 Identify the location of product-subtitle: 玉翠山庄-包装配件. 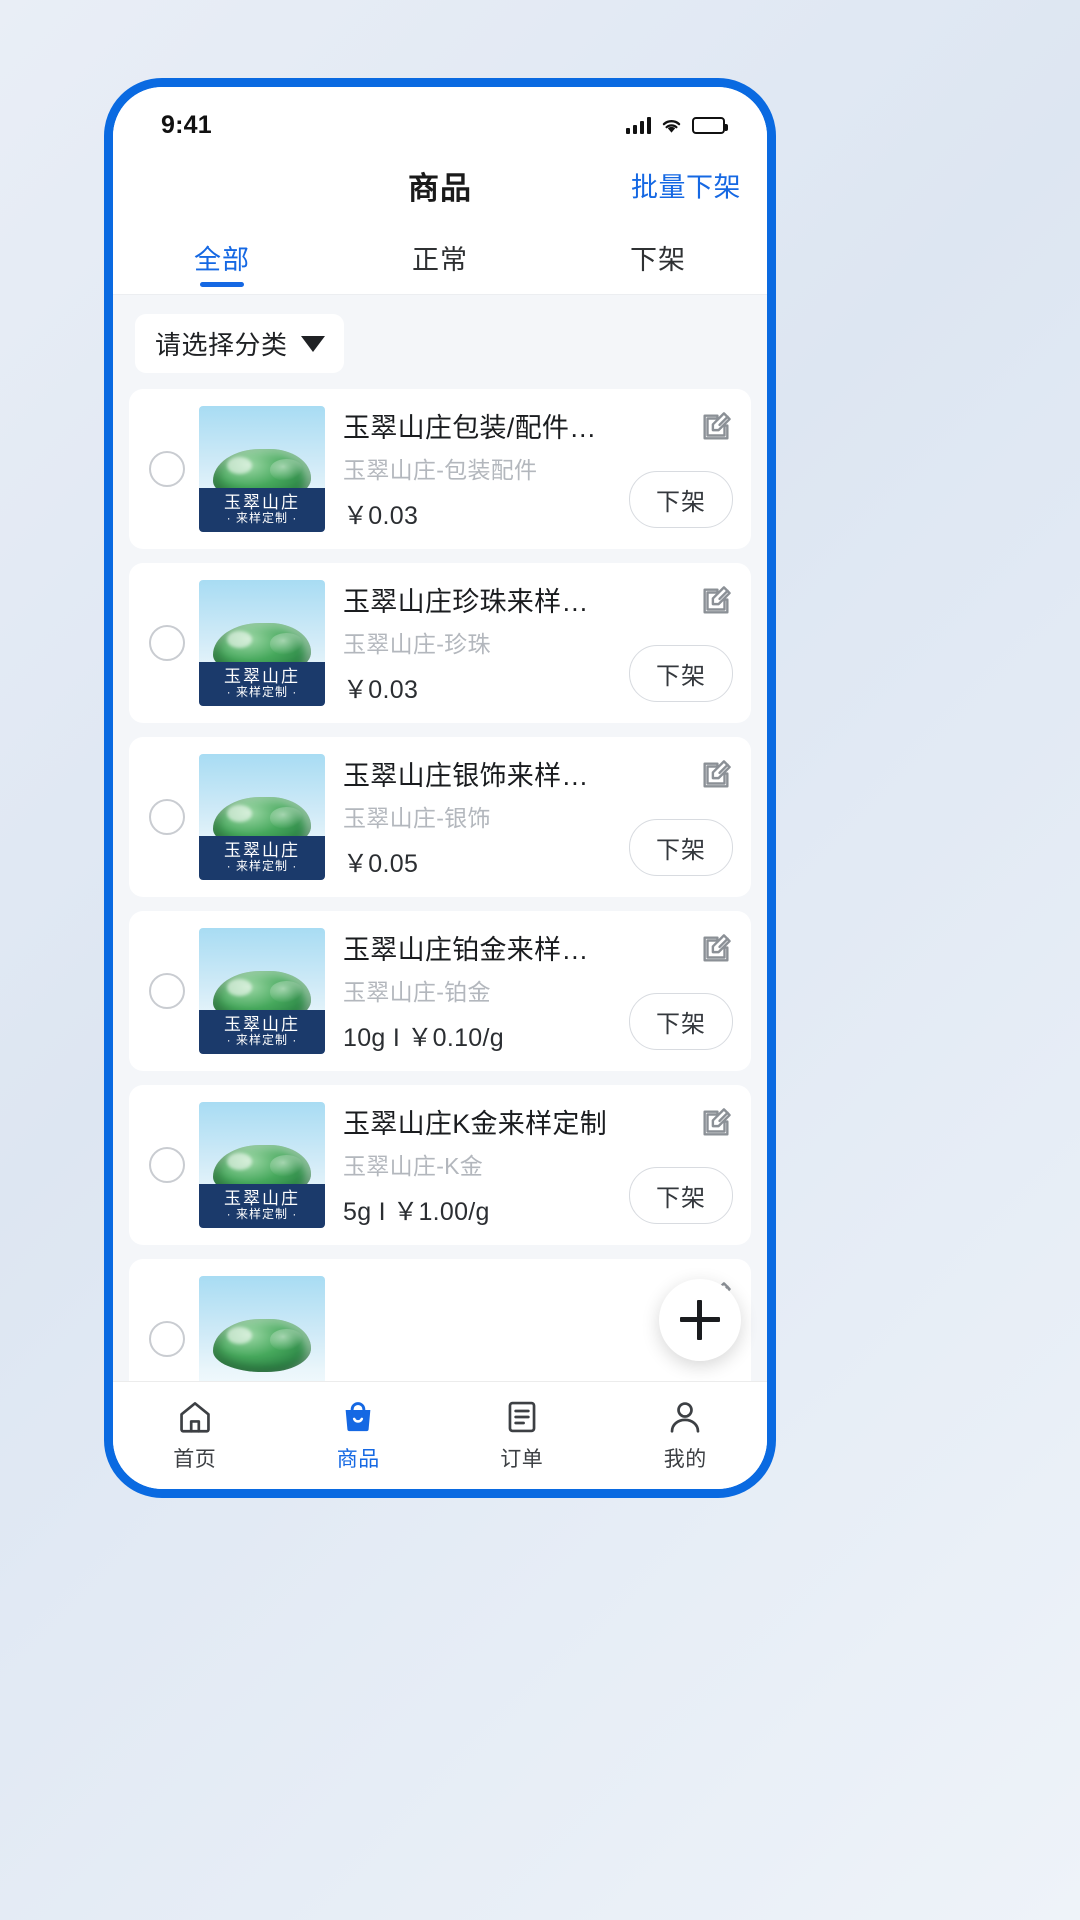
(440, 470).